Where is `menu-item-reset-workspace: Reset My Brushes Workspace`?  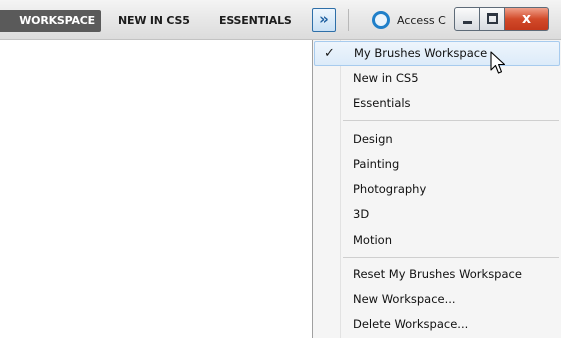 menu-item-reset-workspace: Reset My Brushes Workspace is located at coordinates (437, 274).